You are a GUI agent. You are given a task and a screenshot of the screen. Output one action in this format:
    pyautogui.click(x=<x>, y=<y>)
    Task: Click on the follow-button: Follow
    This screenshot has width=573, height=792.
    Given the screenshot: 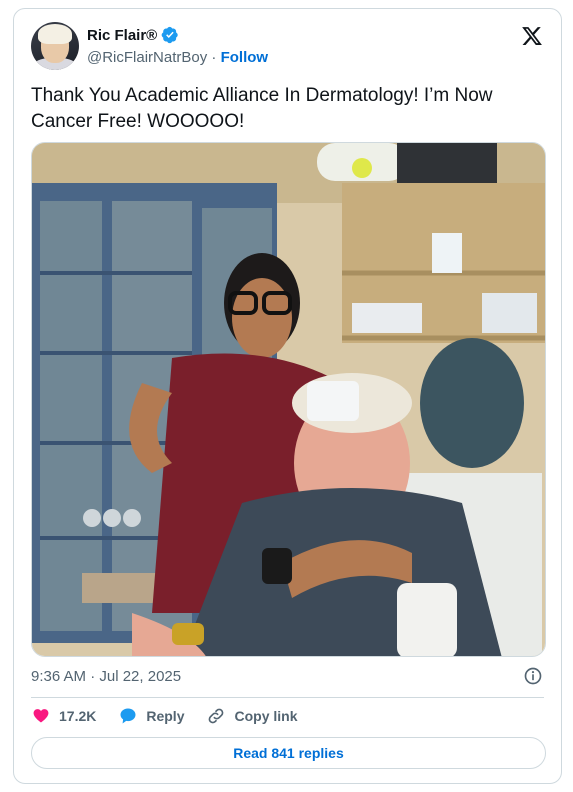 What is the action you would take?
    pyautogui.click(x=245, y=57)
    